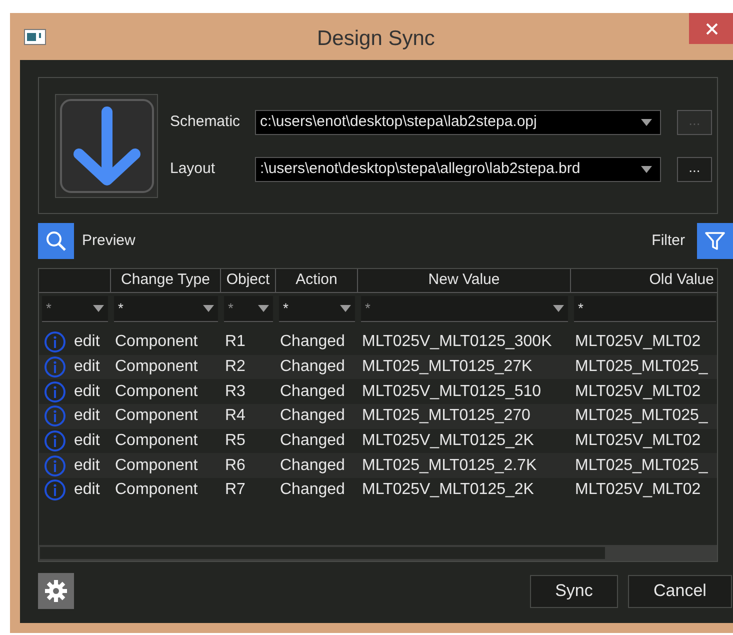 This screenshot has width=733, height=635. What do you see at coordinates (464, 281) in the screenshot?
I see `column-header: New Value` at bounding box center [464, 281].